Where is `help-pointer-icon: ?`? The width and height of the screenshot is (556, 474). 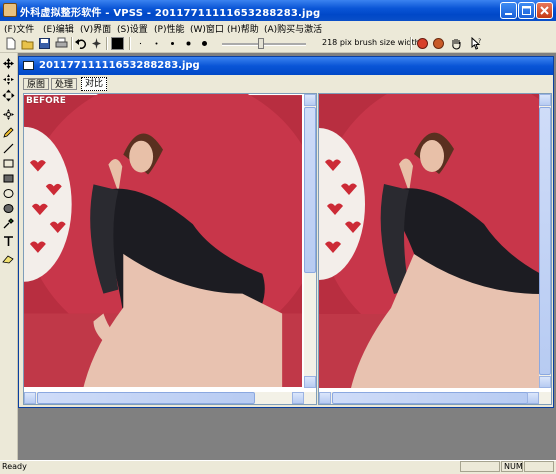
help-pointer-icon: ? is located at coordinates (476, 43).